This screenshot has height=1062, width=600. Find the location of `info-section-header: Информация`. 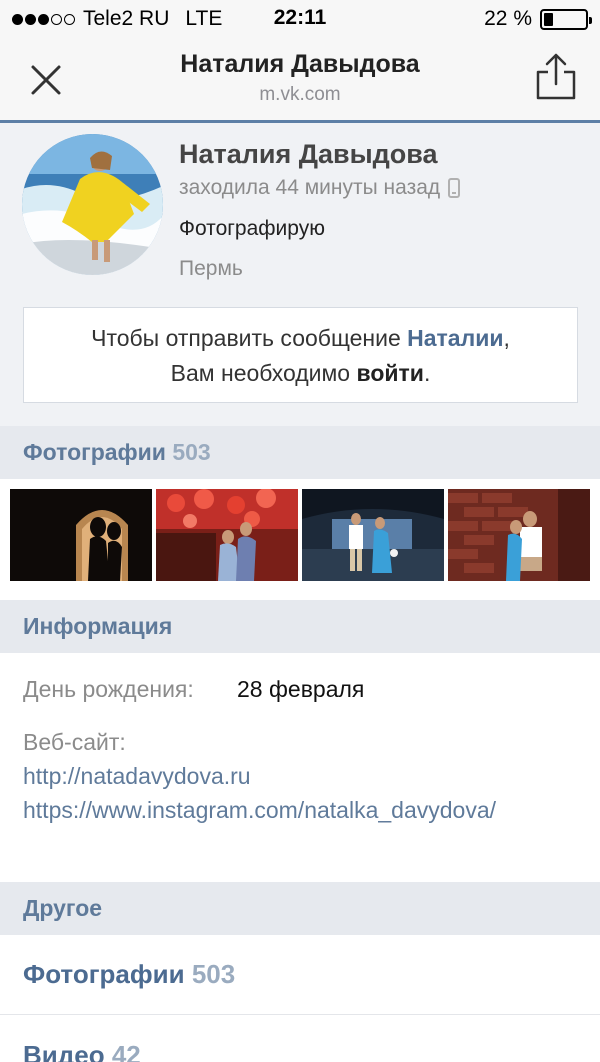

info-section-header: Информация is located at coordinates (300, 626).